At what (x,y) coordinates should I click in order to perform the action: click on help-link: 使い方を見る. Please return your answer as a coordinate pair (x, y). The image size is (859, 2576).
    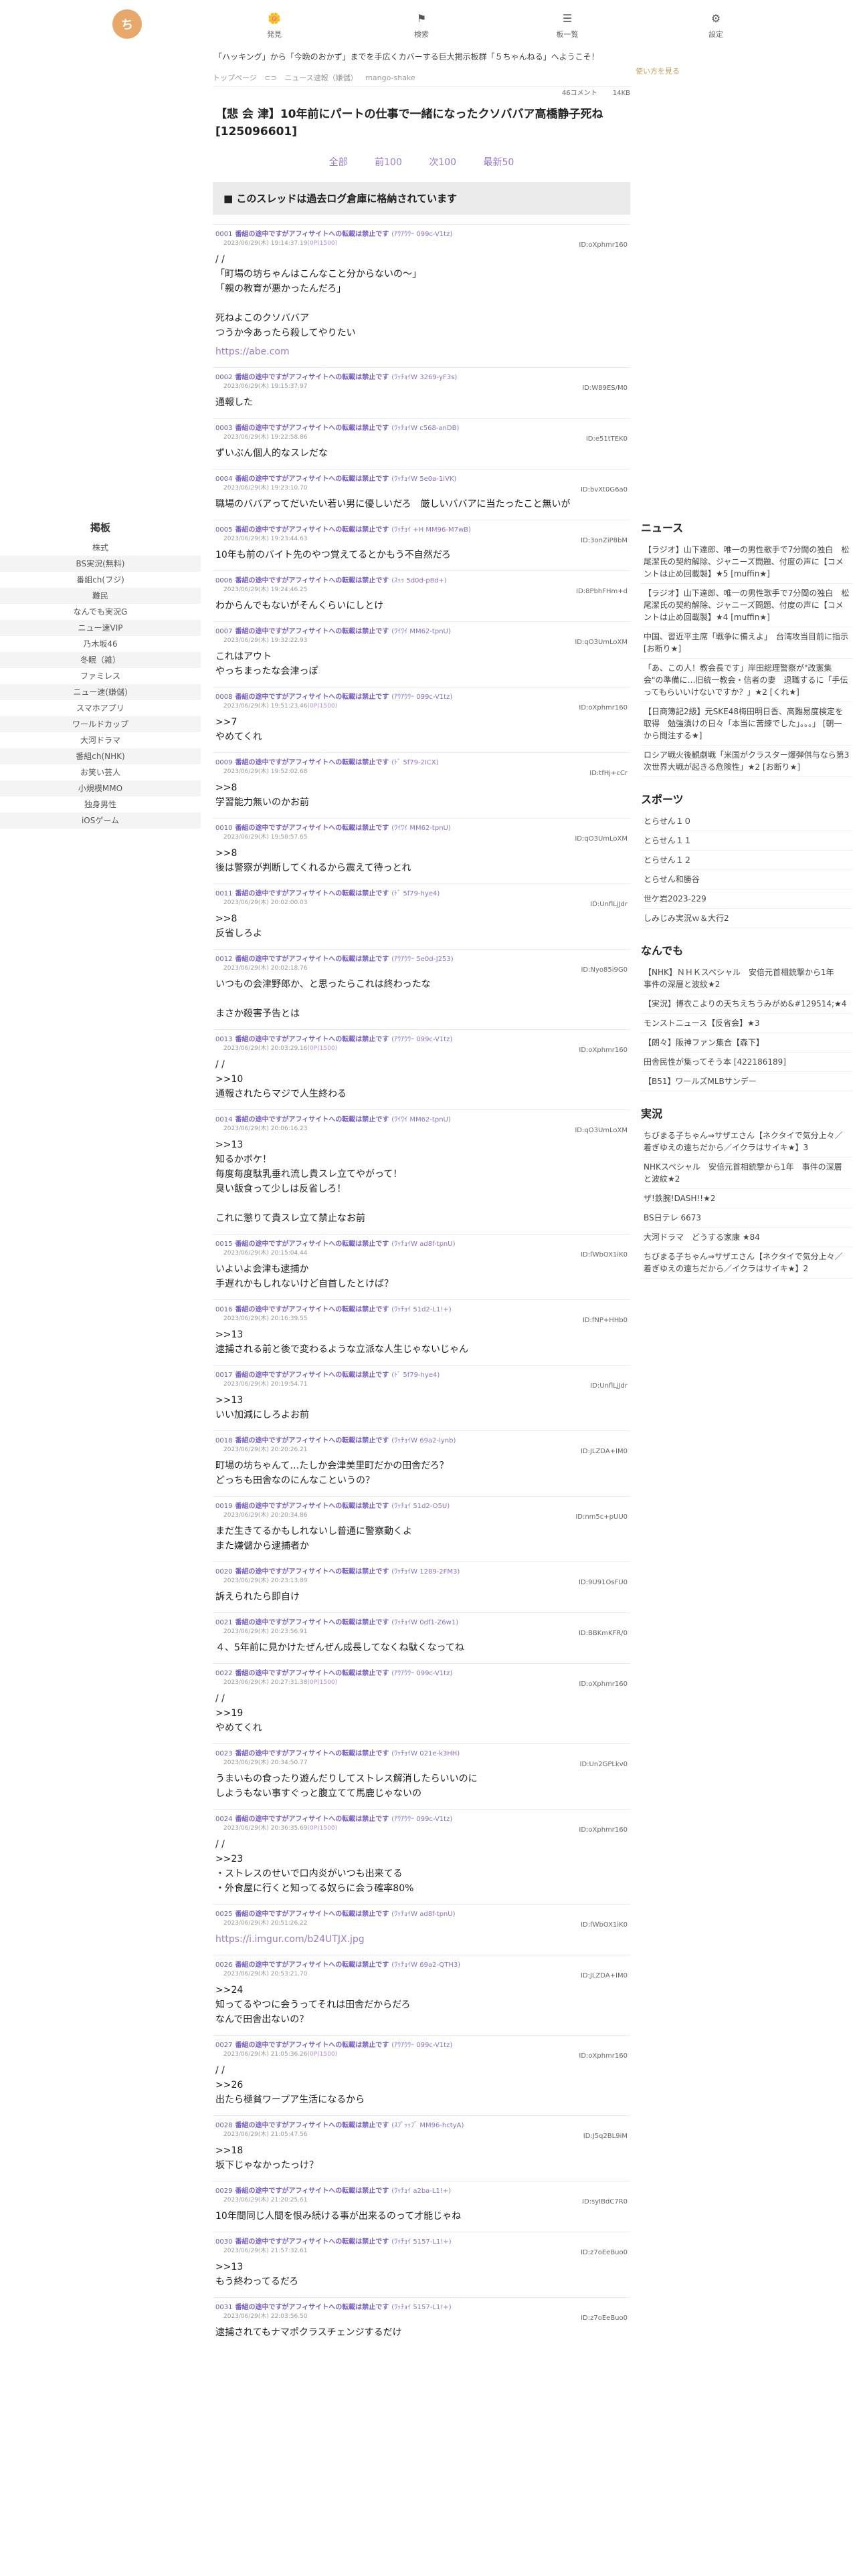
    Looking at the image, I should click on (658, 71).